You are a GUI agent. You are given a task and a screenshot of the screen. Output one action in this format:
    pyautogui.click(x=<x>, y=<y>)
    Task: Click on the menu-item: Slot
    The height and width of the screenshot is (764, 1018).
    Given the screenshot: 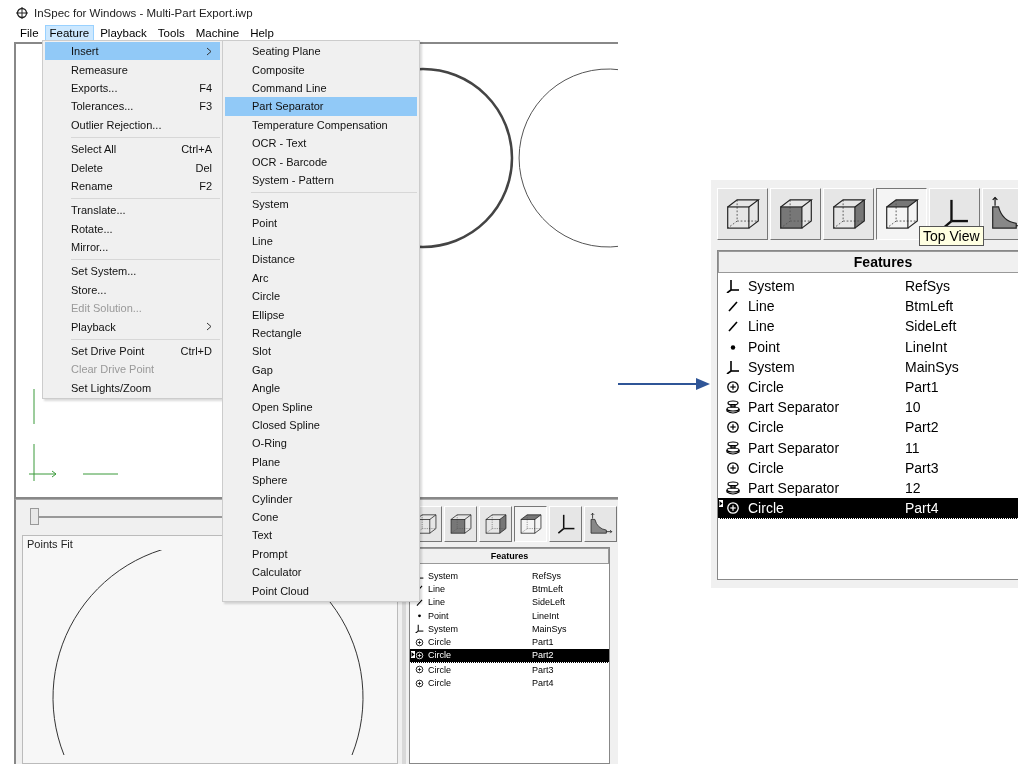 What is the action you would take?
    pyautogui.click(x=321, y=351)
    